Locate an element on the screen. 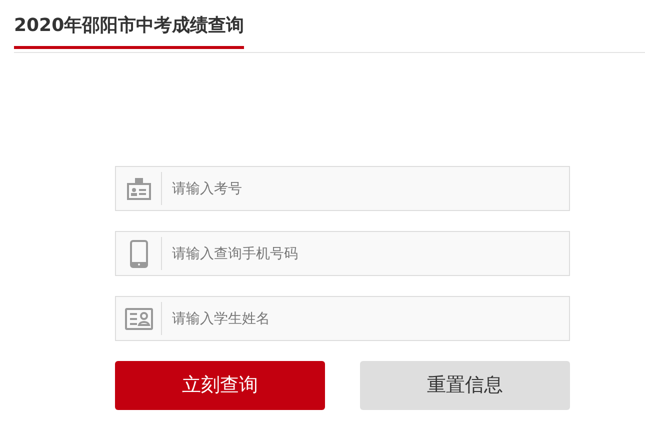 The width and height of the screenshot is (645, 434). badge-icon is located at coordinates (139, 188).